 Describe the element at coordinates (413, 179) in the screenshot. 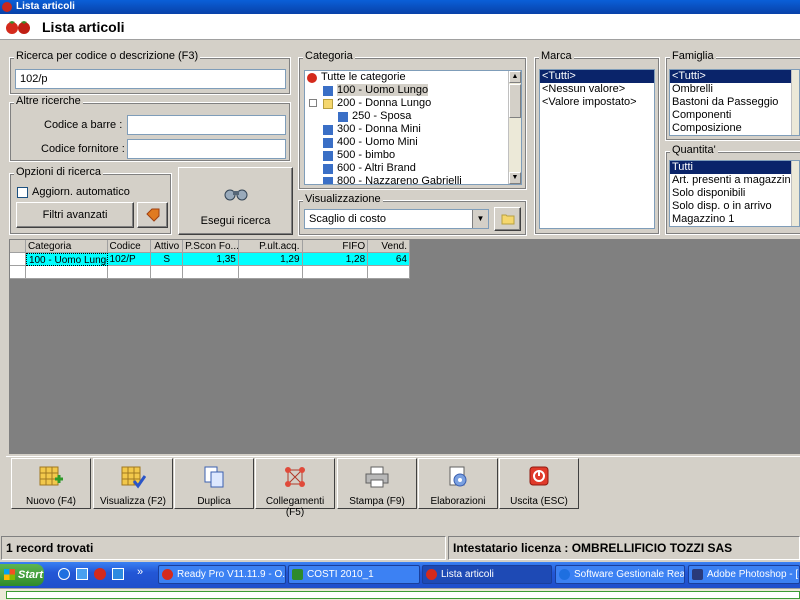

I see `tree-item: 800 - Nazzareno Gabrielli` at that location.